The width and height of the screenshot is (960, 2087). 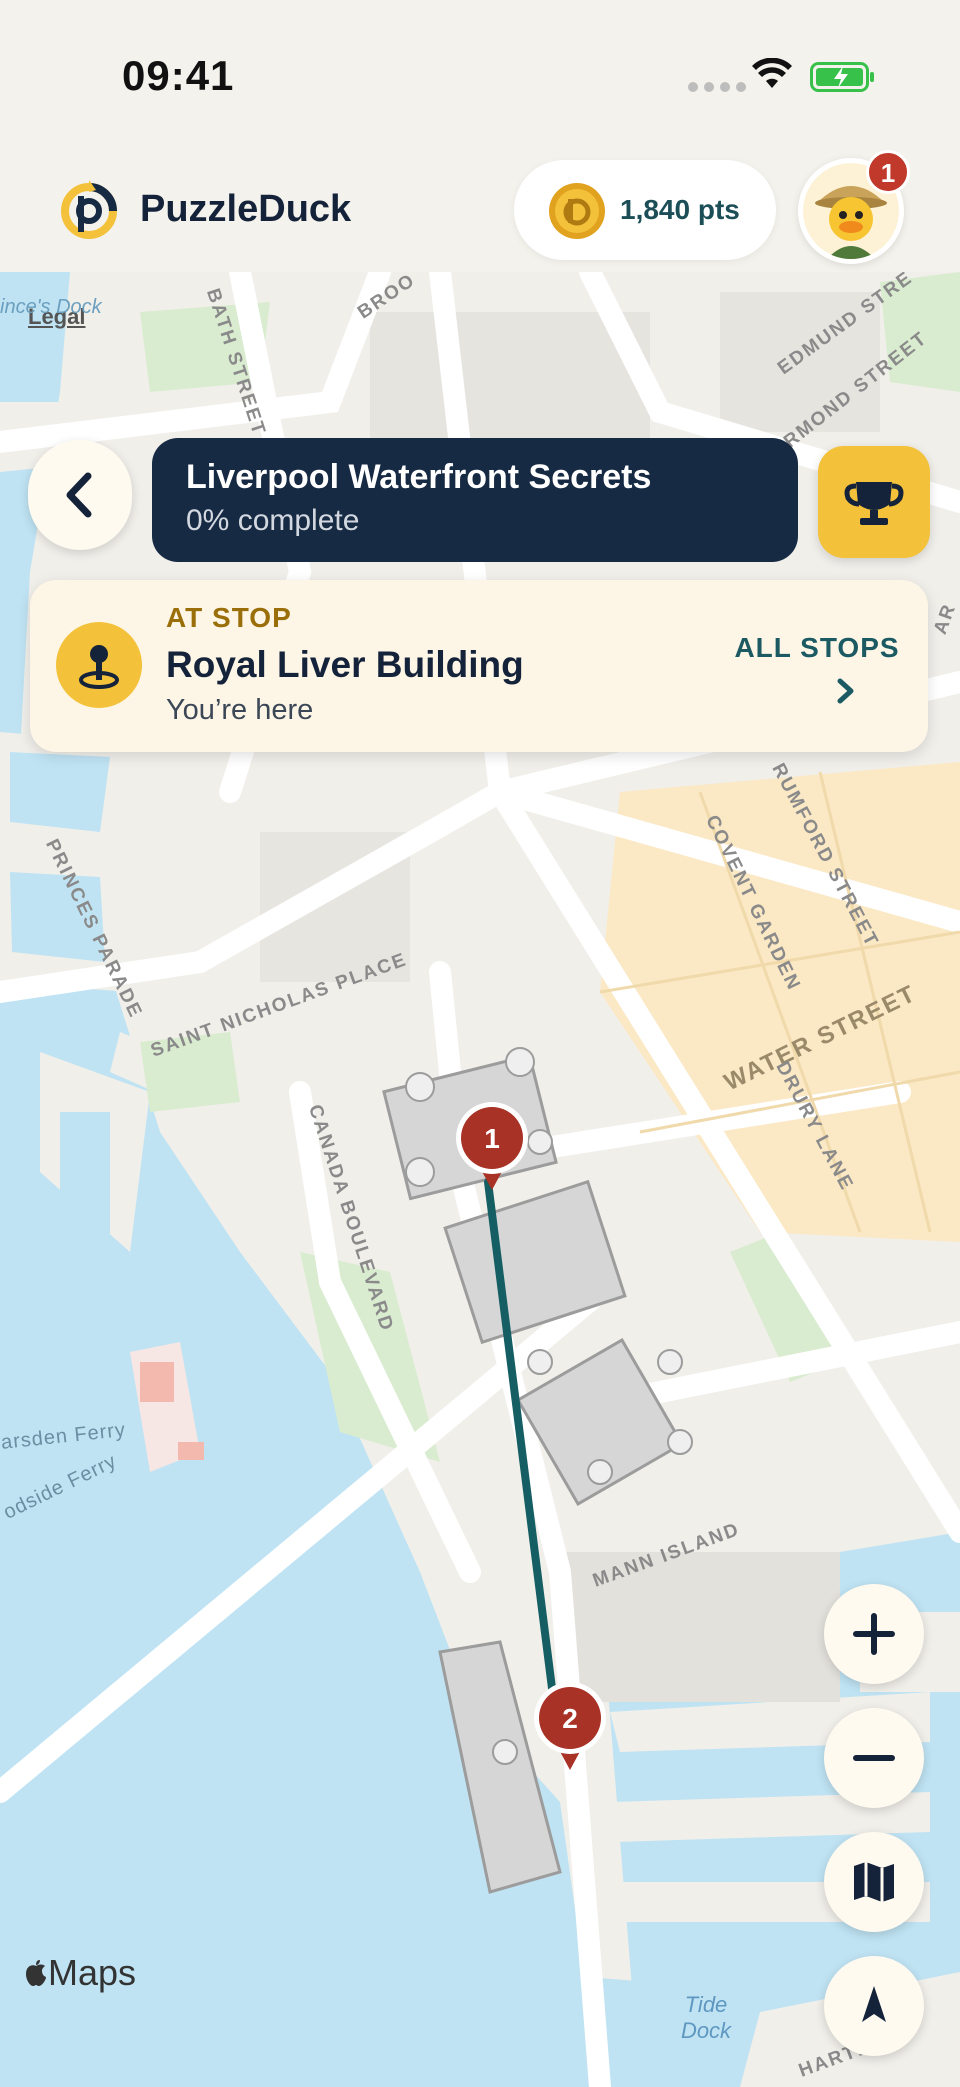 What do you see at coordinates (273, 520) in the screenshot?
I see `tour-progress: 0% complete` at bounding box center [273, 520].